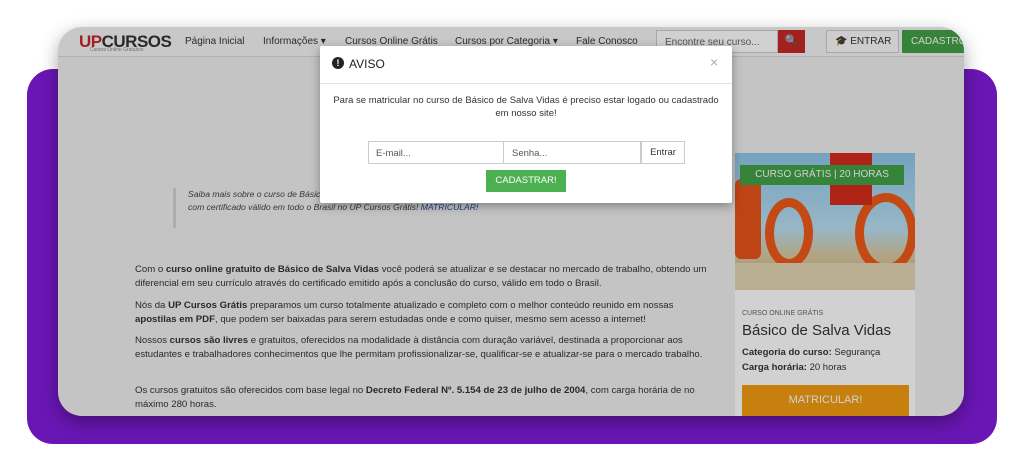 Image resolution: width=1024 pixels, height=473 pixels. Describe the element at coordinates (714, 62) in the screenshot. I see `close-icon: ×` at that location.